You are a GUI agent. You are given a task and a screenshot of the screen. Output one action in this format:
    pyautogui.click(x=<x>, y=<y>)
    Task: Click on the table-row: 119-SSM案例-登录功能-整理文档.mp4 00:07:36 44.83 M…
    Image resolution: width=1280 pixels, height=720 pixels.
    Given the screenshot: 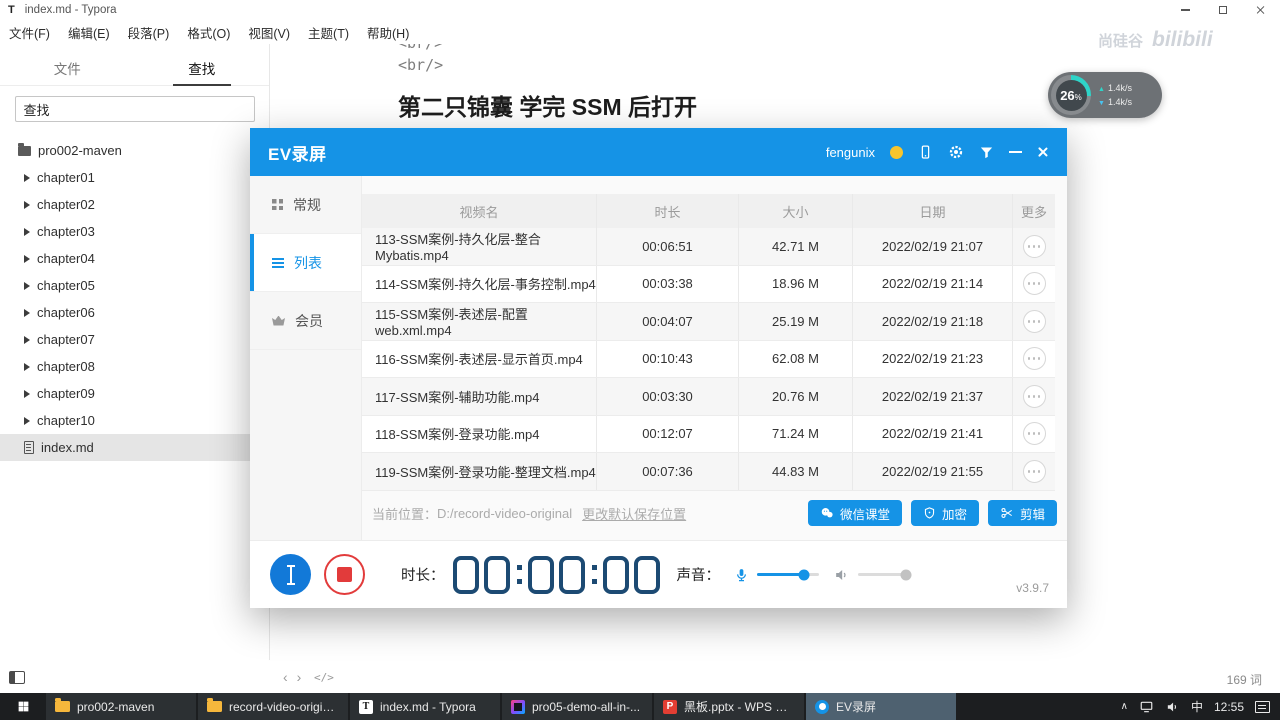 What is the action you would take?
    pyautogui.click(x=708, y=472)
    